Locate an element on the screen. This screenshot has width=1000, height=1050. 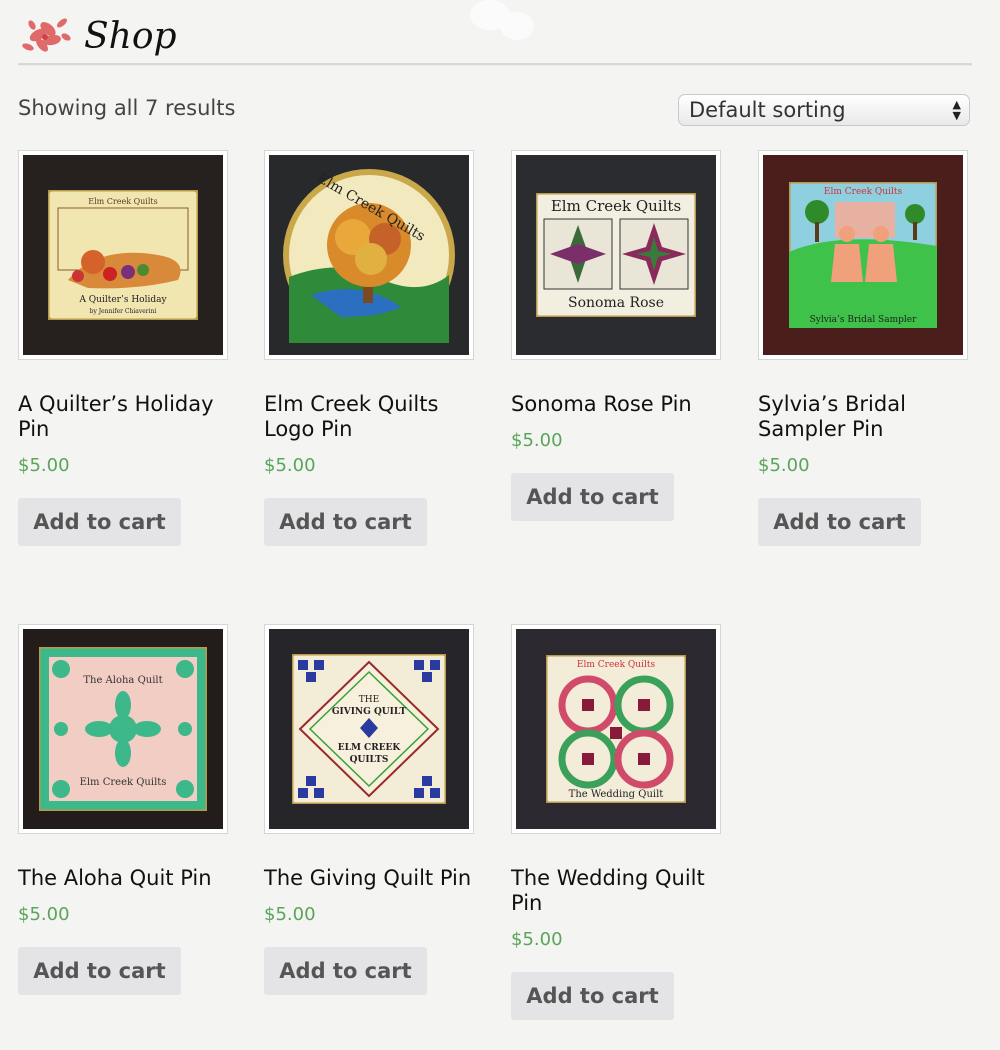
pin-image: Elm Creek Quilts Sonoma Rose is located at coordinates (616, 255).